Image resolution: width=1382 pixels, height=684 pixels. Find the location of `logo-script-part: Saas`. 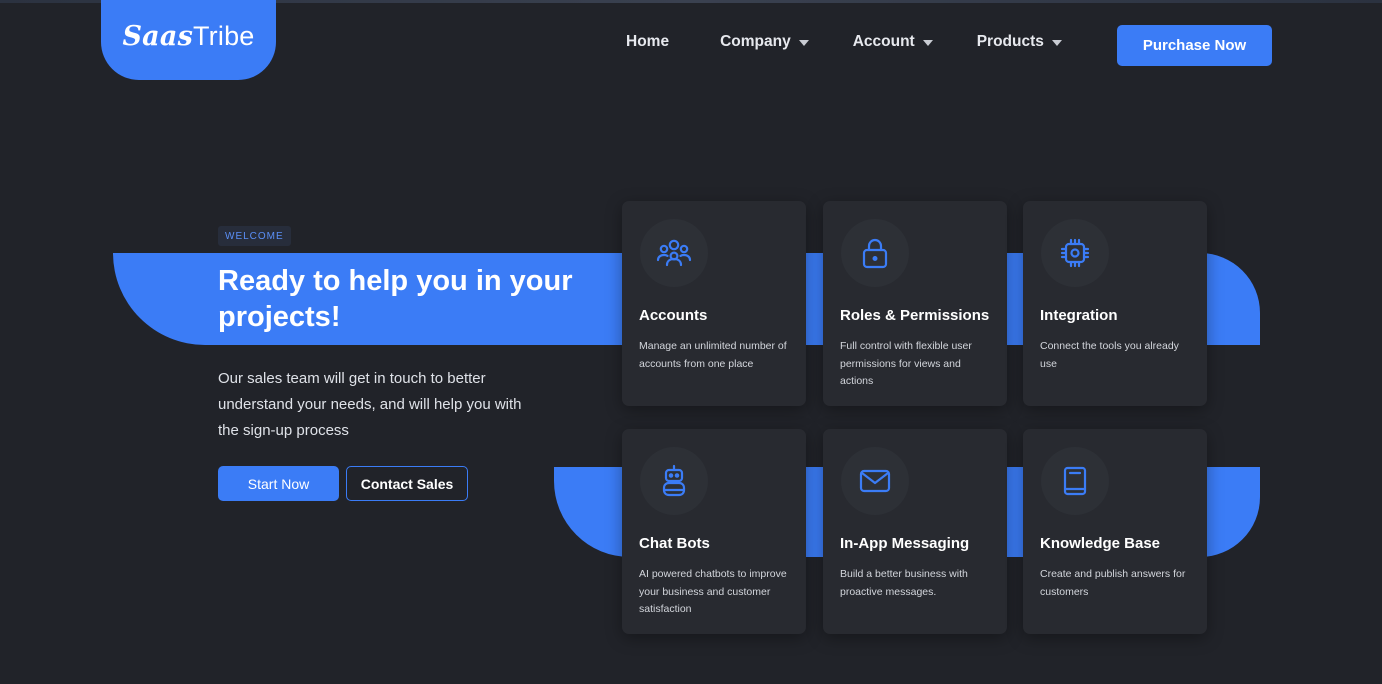

logo-script-part: Saas is located at coordinates (157, 36).